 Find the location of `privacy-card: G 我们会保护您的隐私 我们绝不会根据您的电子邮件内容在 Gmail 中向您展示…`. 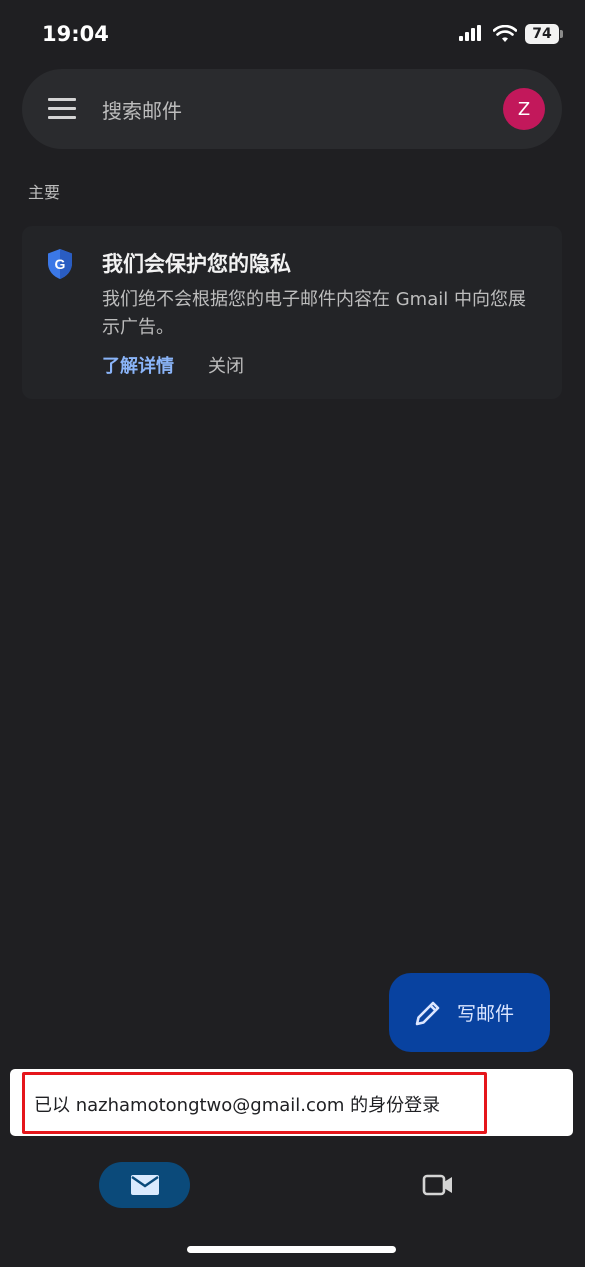

privacy-card: G 我们会保护您的隐私 我们绝不会根据您的电子邮件内容在 Gmail 中向您展示… is located at coordinates (292, 312).